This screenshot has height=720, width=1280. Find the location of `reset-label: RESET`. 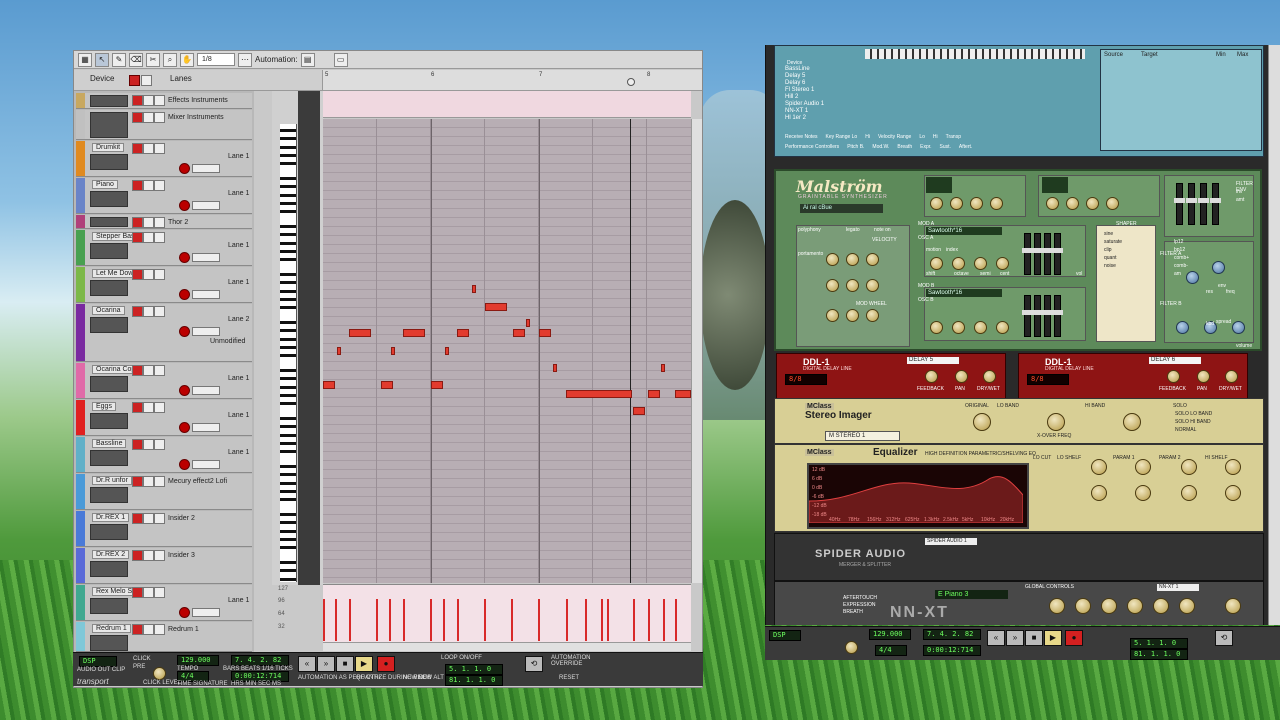

reset-label: RESET is located at coordinates (569, 678).